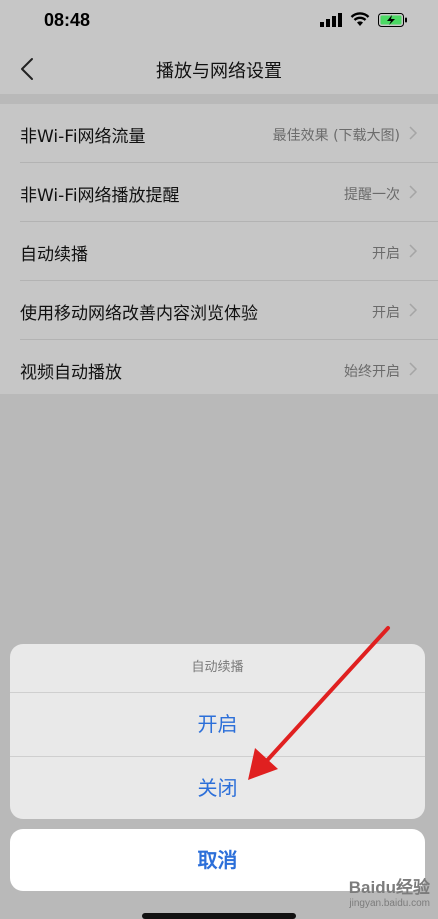  I want to click on status-icons, so click(364, 19).